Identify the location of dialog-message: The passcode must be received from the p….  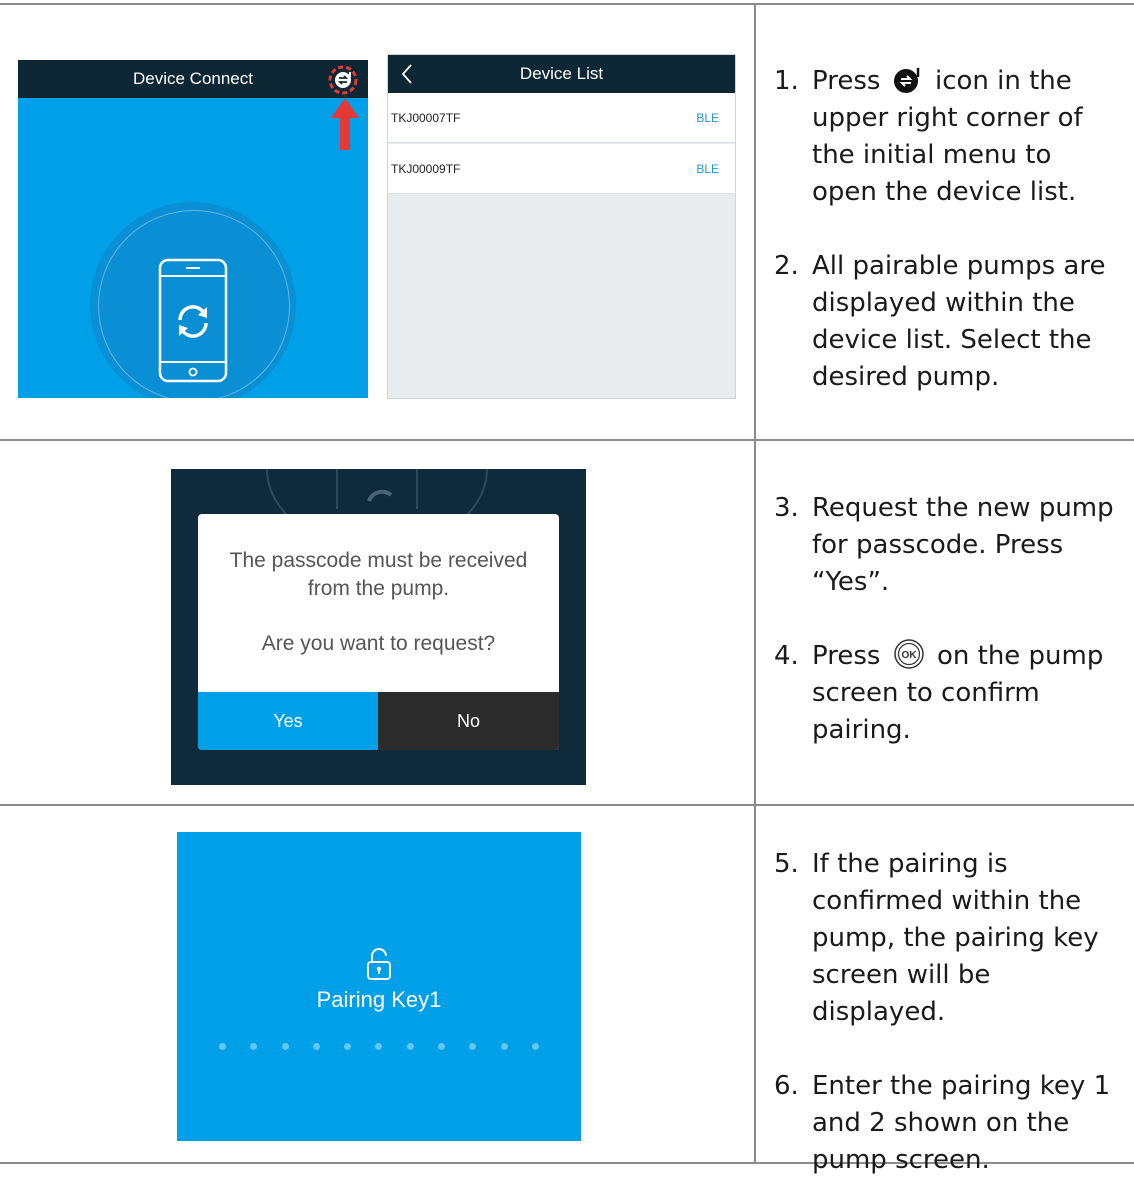
(378, 575).